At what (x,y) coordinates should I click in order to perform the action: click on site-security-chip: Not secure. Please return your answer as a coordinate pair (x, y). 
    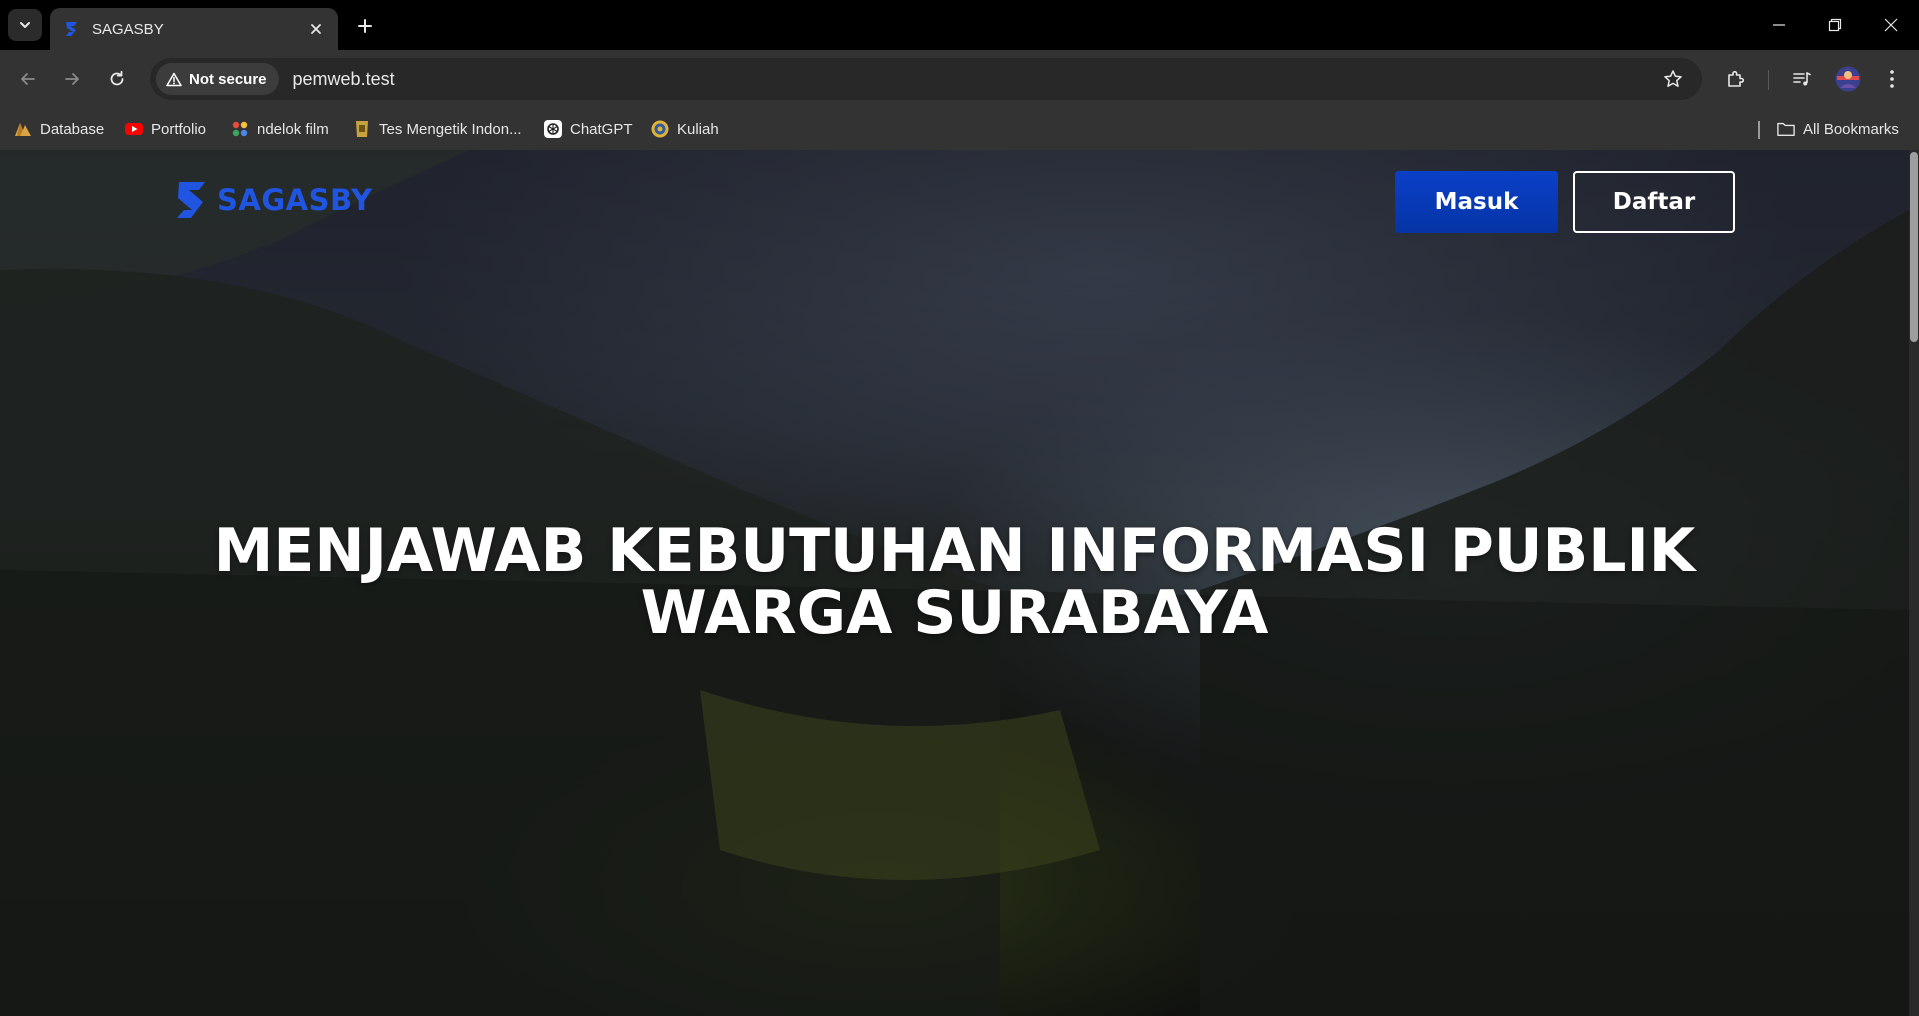
    Looking at the image, I should click on (217, 79).